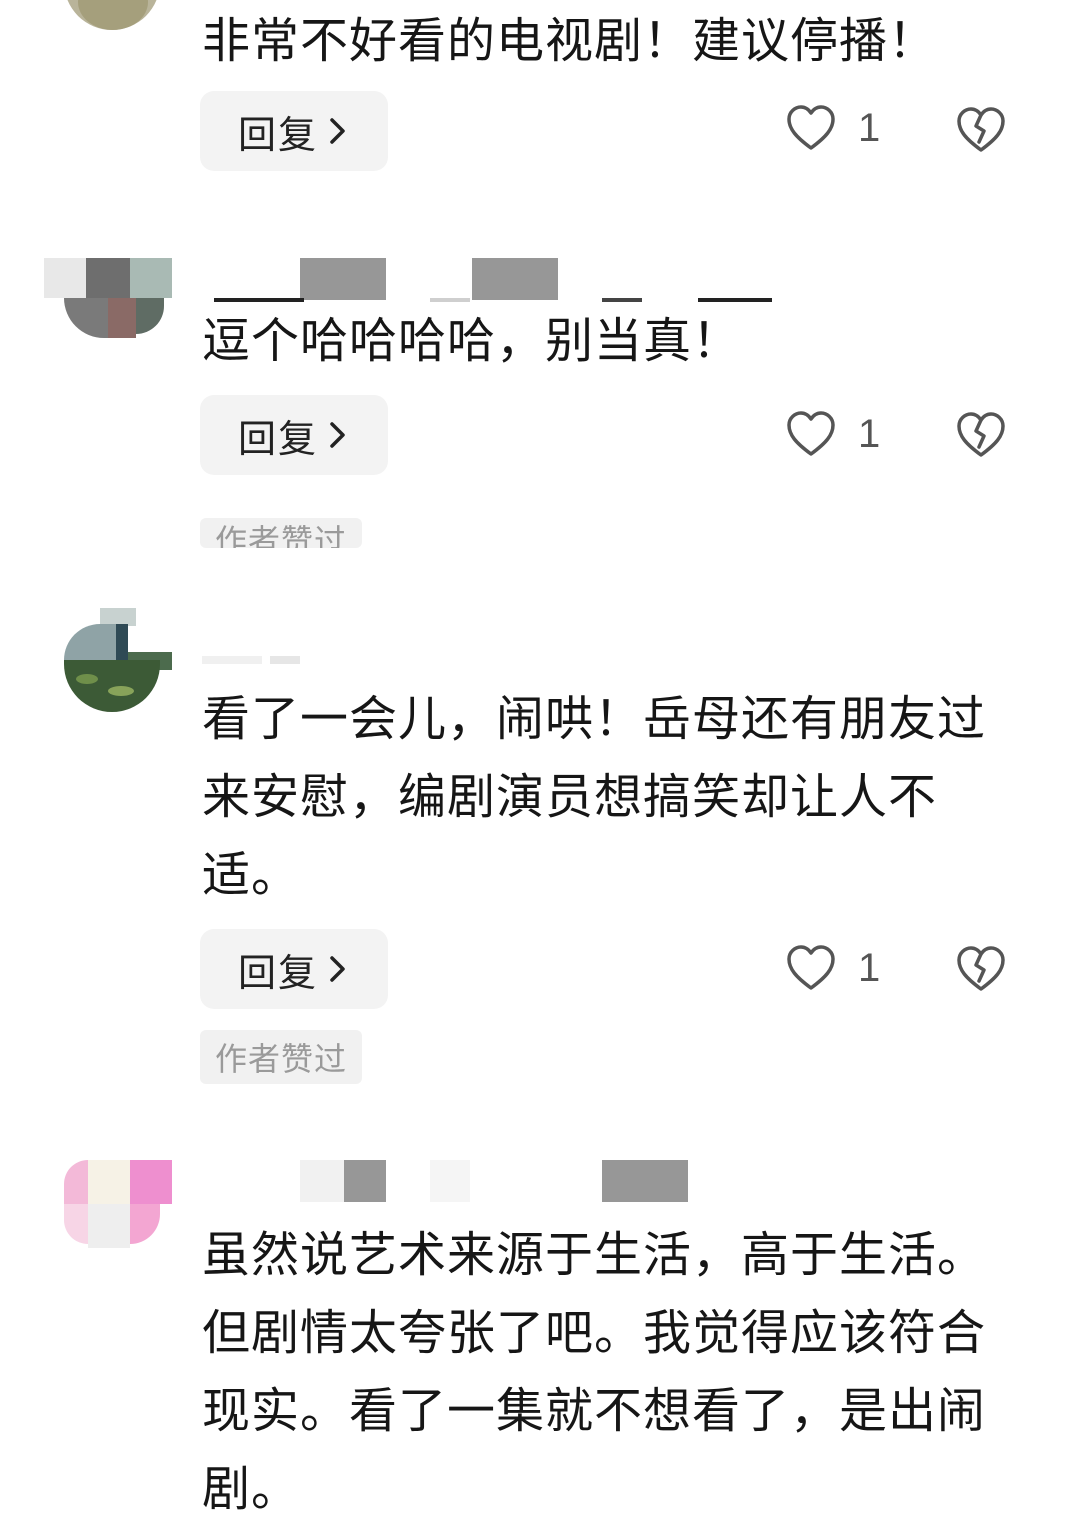  Describe the element at coordinates (570, 41) in the screenshot. I see `comment-text: 非常不好看的电视剧！建议停播！` at that location.